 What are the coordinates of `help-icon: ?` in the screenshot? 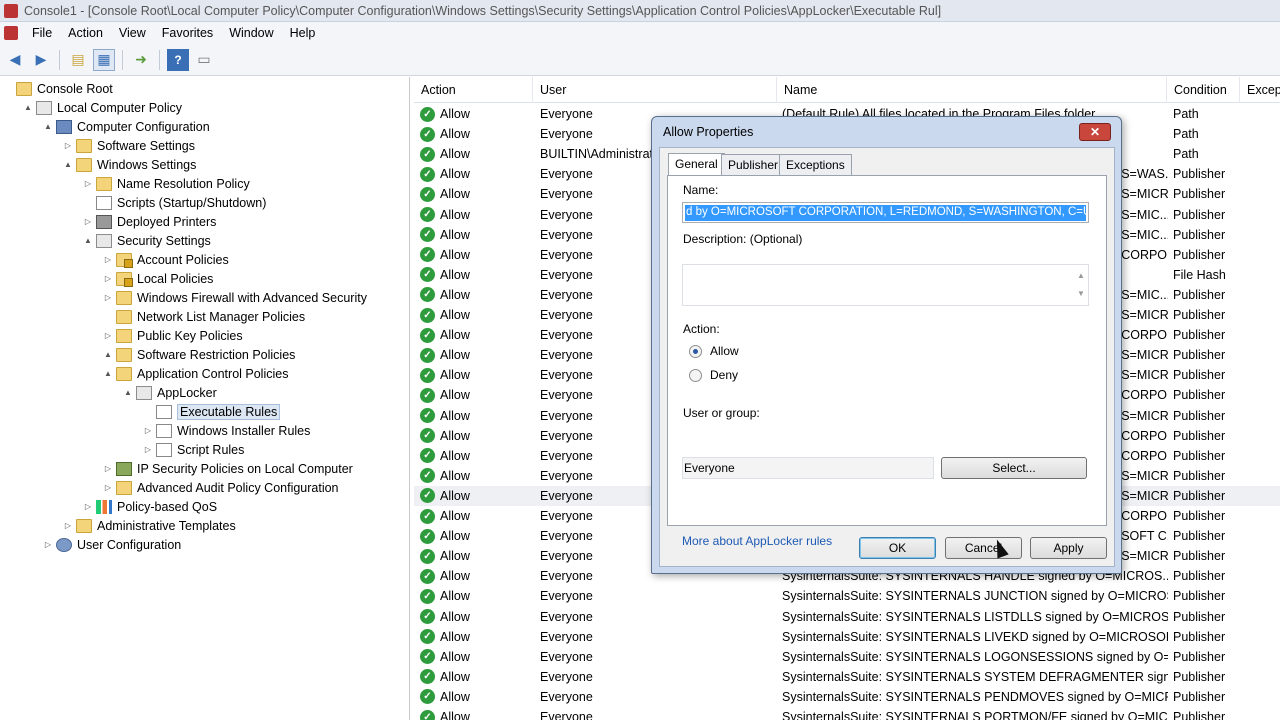 It's located at (178, 59).